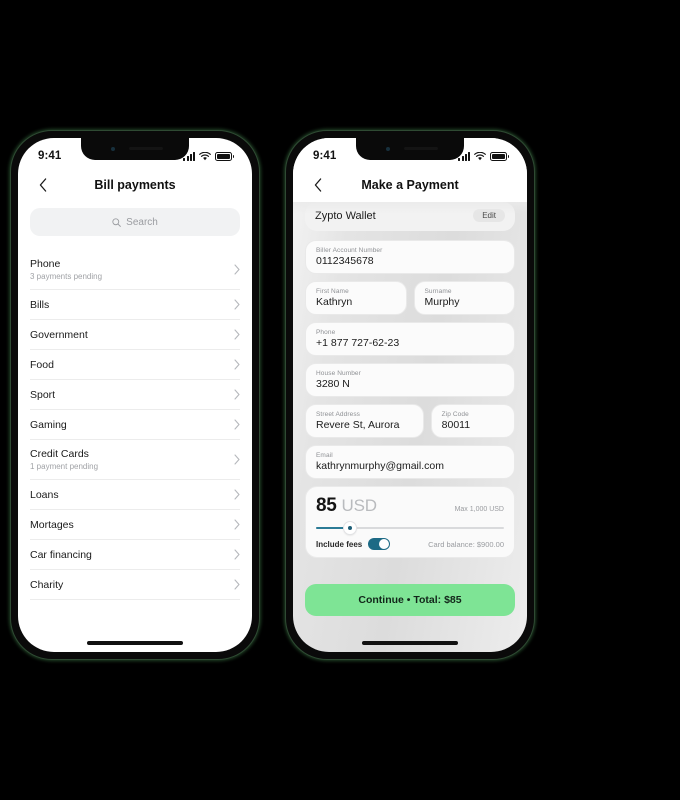  I want to click on phone-field: Phone +1 877 727-62-23, so click(410, 339).